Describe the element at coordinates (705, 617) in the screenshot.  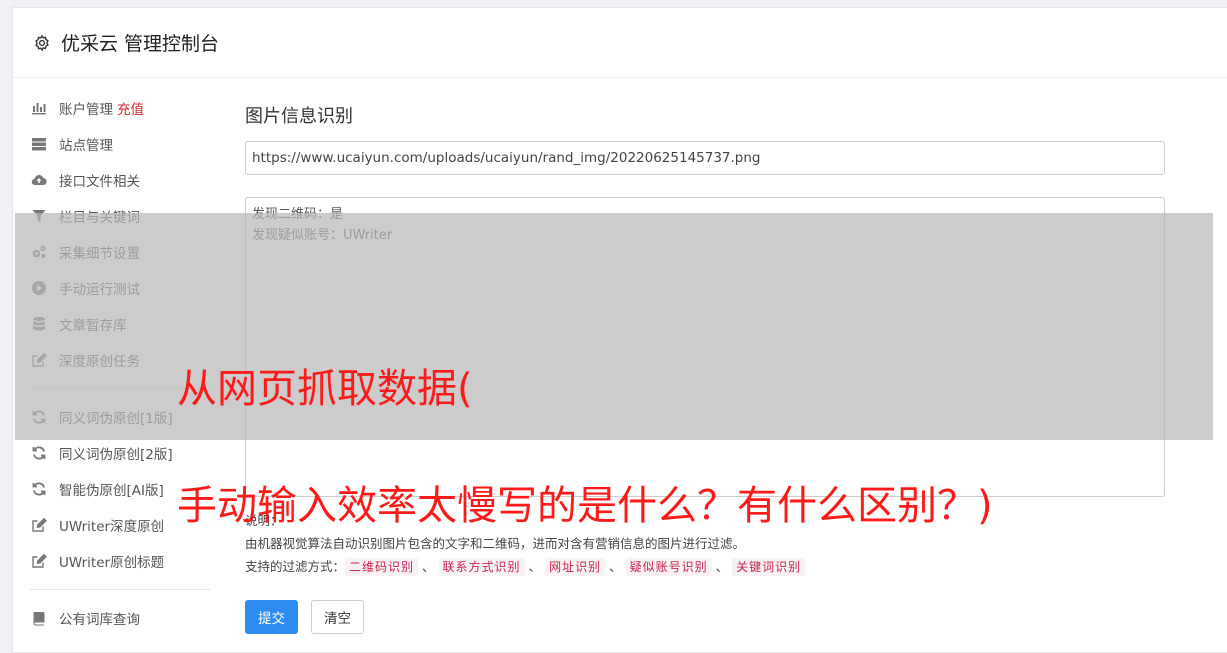
I see `form-actions: 提交 清空` at that location.